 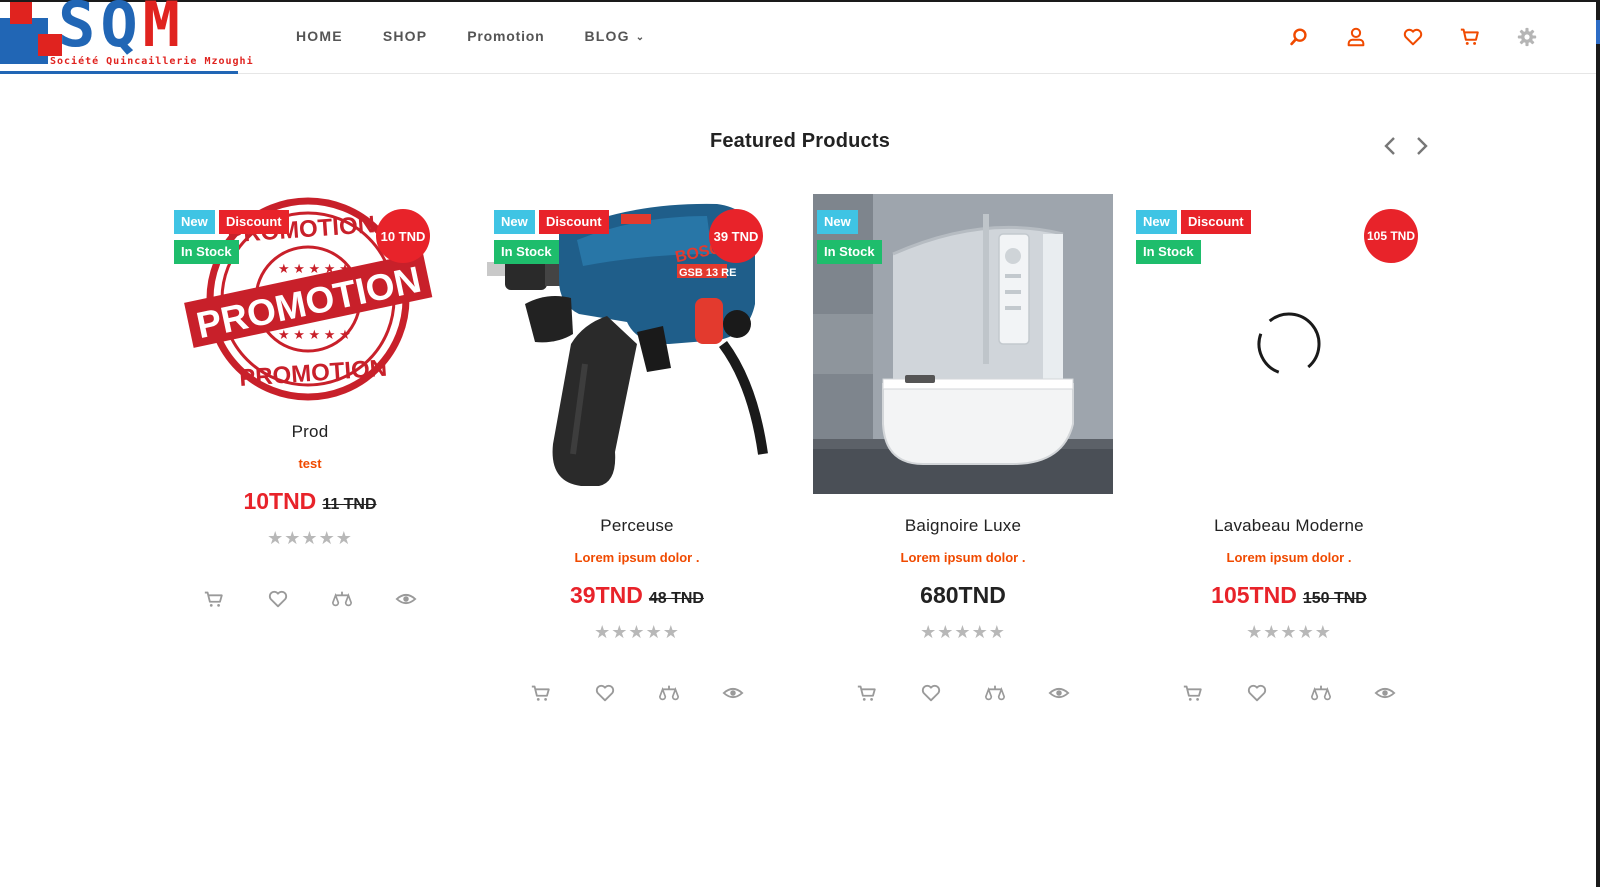 I want to click on chevron-down-icon: ⌄, so click(x=640, y=37).